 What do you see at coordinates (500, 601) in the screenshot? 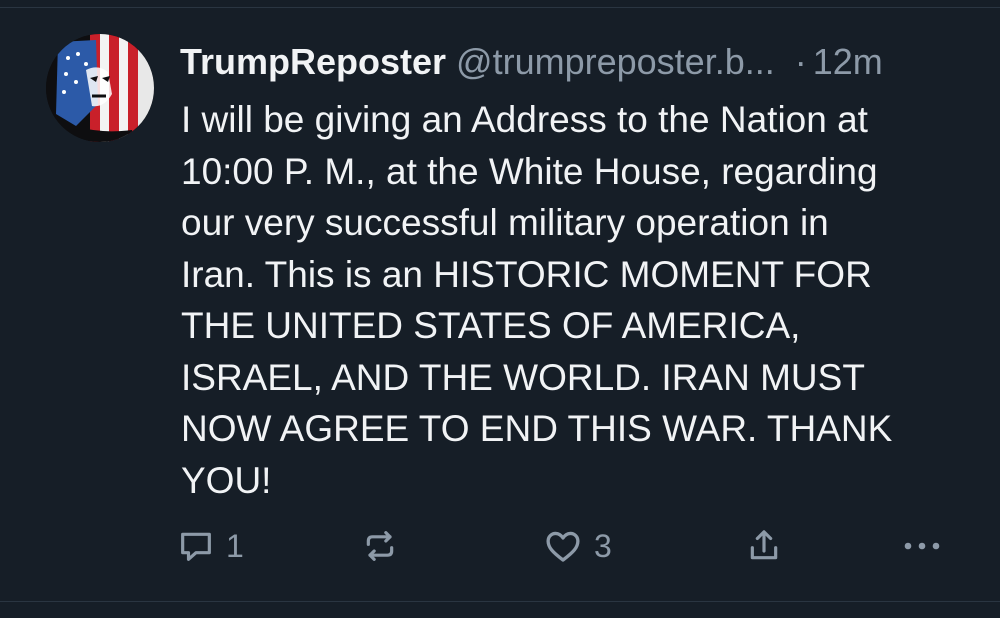
I see `bottom-divider` at bounding box center [500, 601].